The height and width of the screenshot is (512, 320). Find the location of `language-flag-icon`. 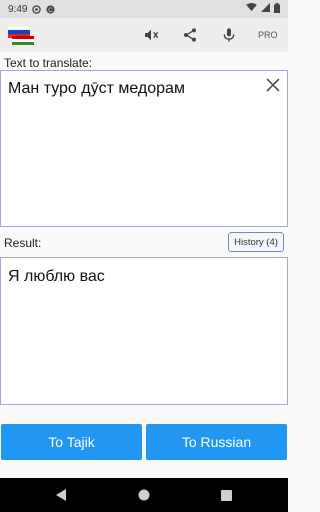

language-flag-icon is located at coordinates (20, 35).